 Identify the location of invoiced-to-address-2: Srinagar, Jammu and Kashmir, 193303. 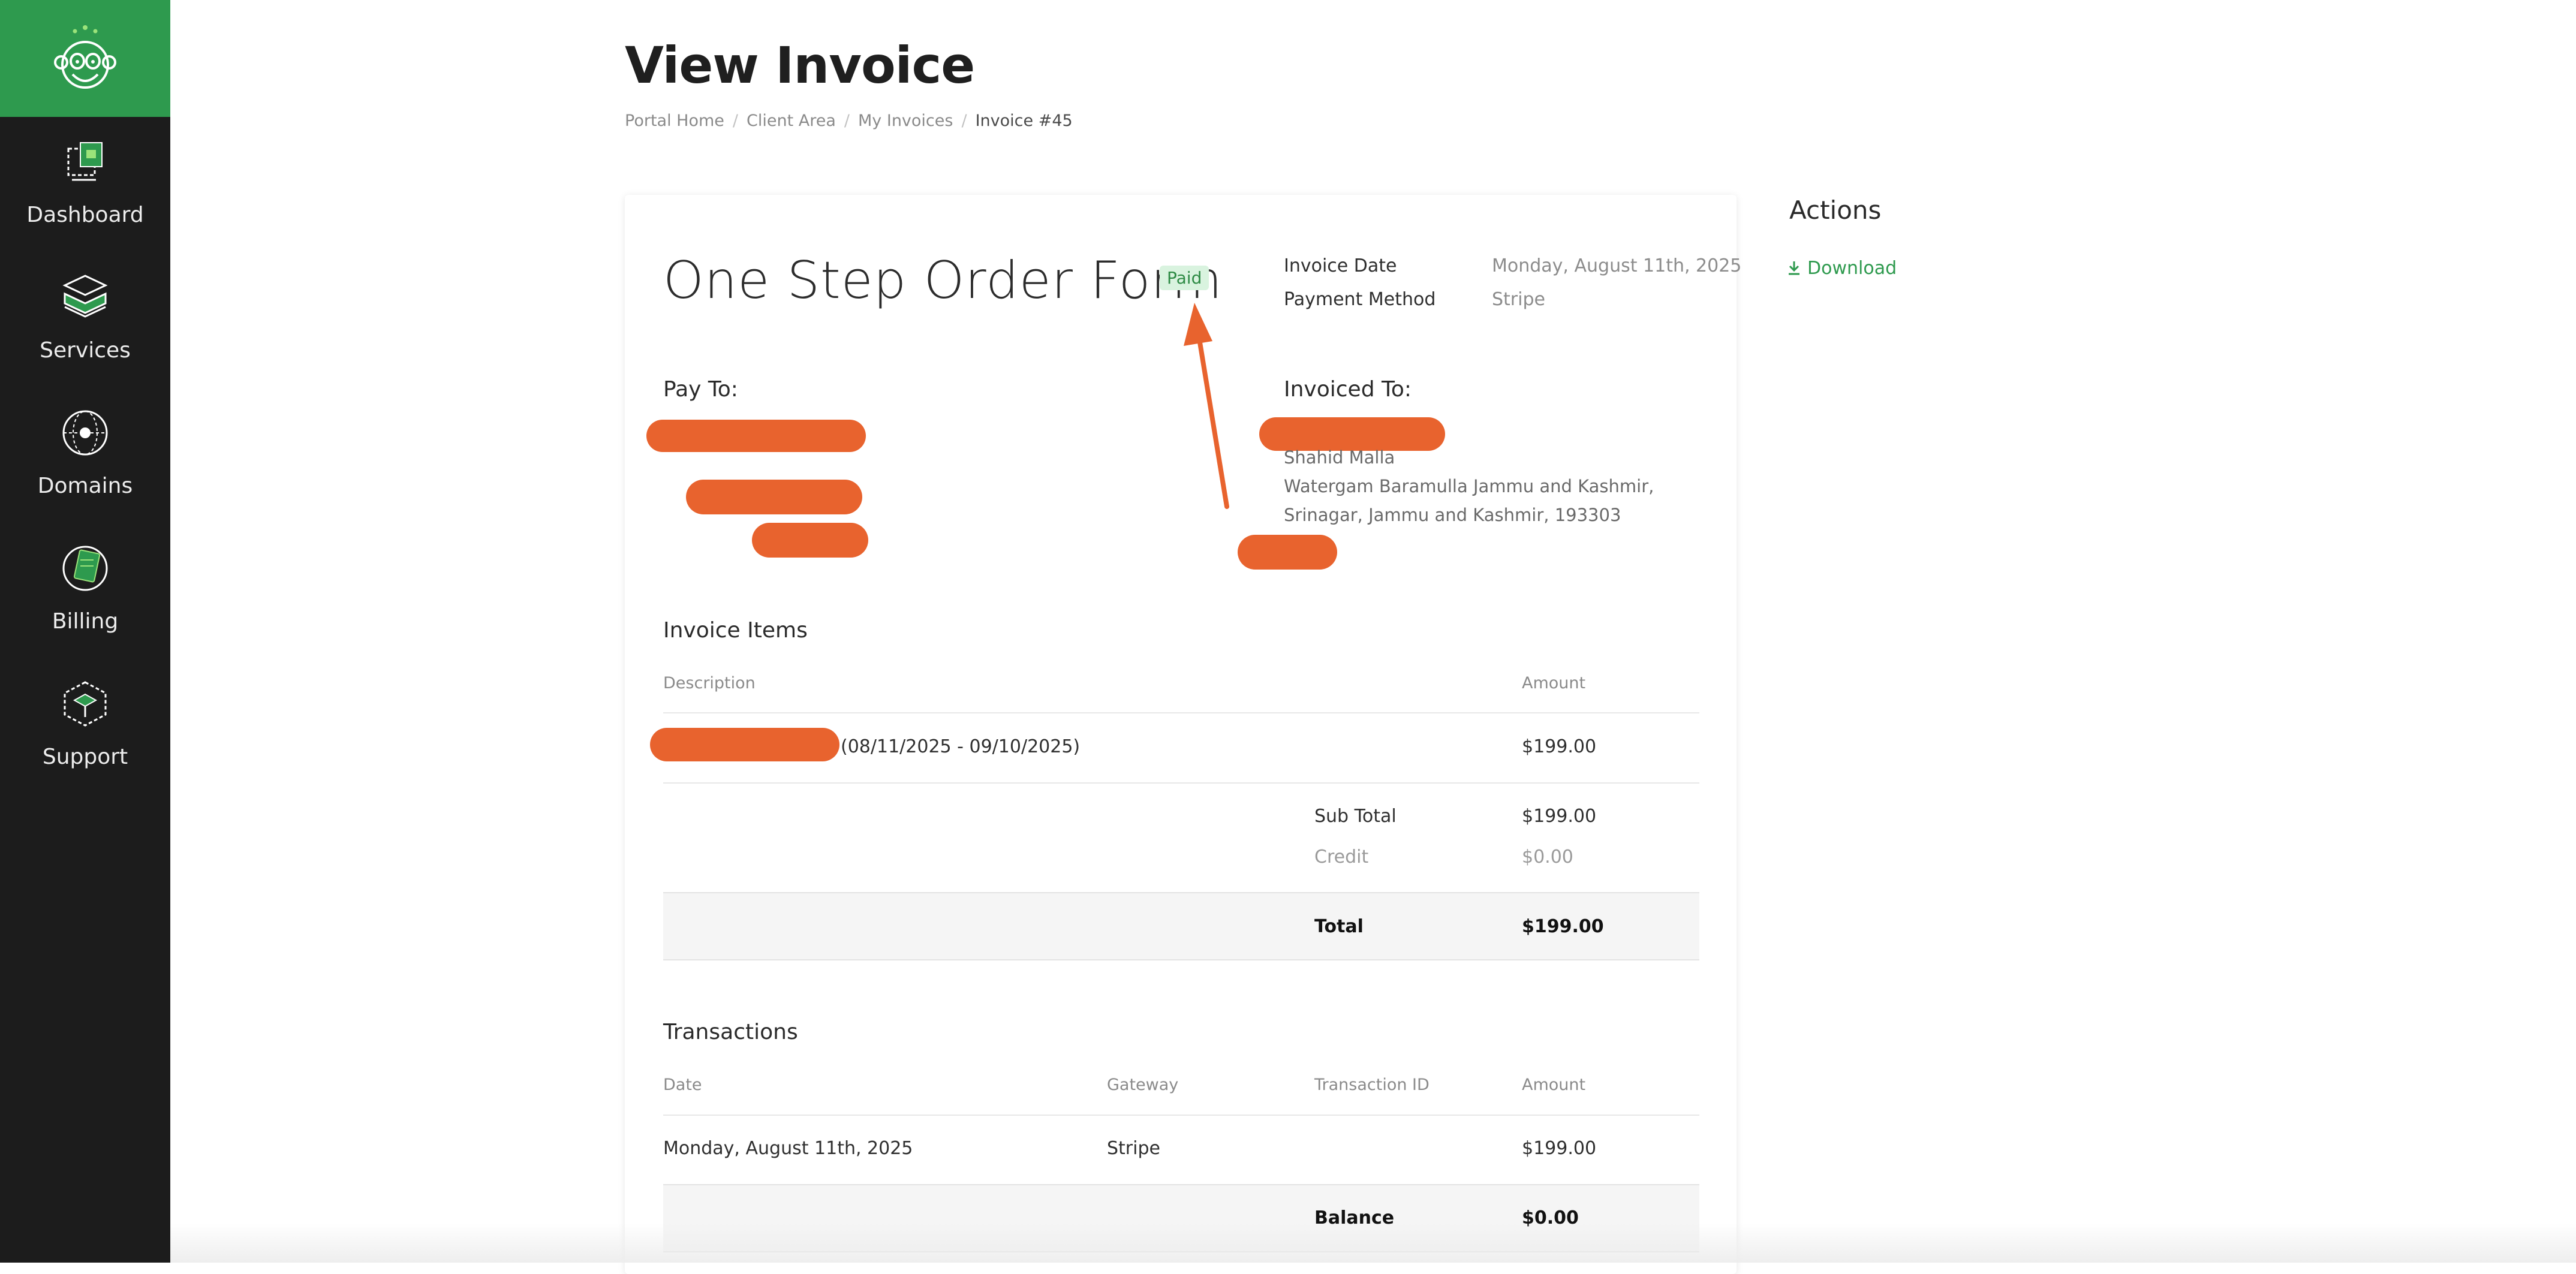
(1452, 515).